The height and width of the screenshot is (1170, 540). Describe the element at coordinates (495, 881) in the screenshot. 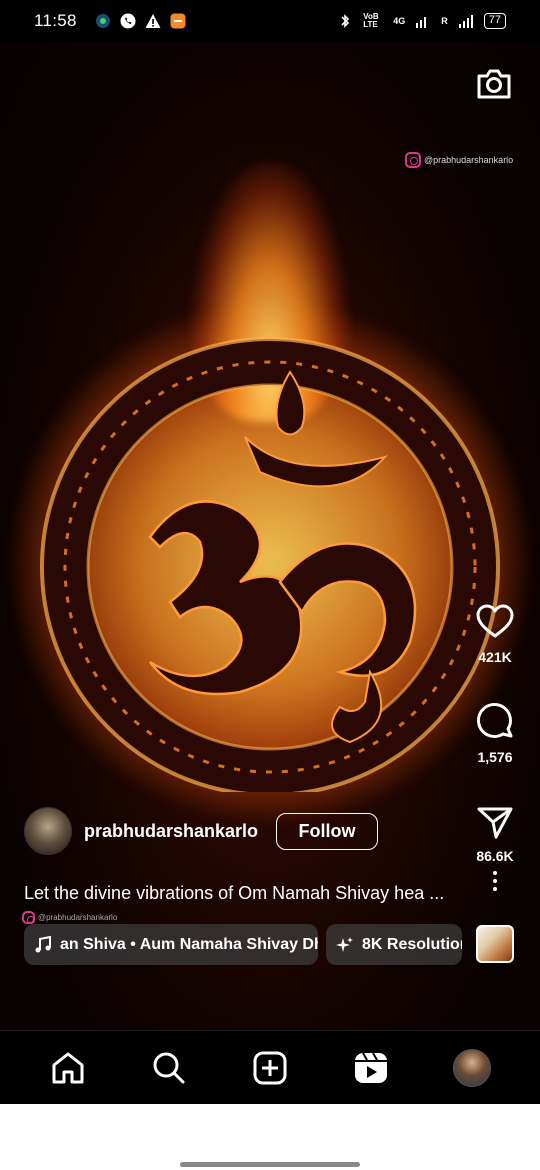

I see `more-options-icon` at that location.